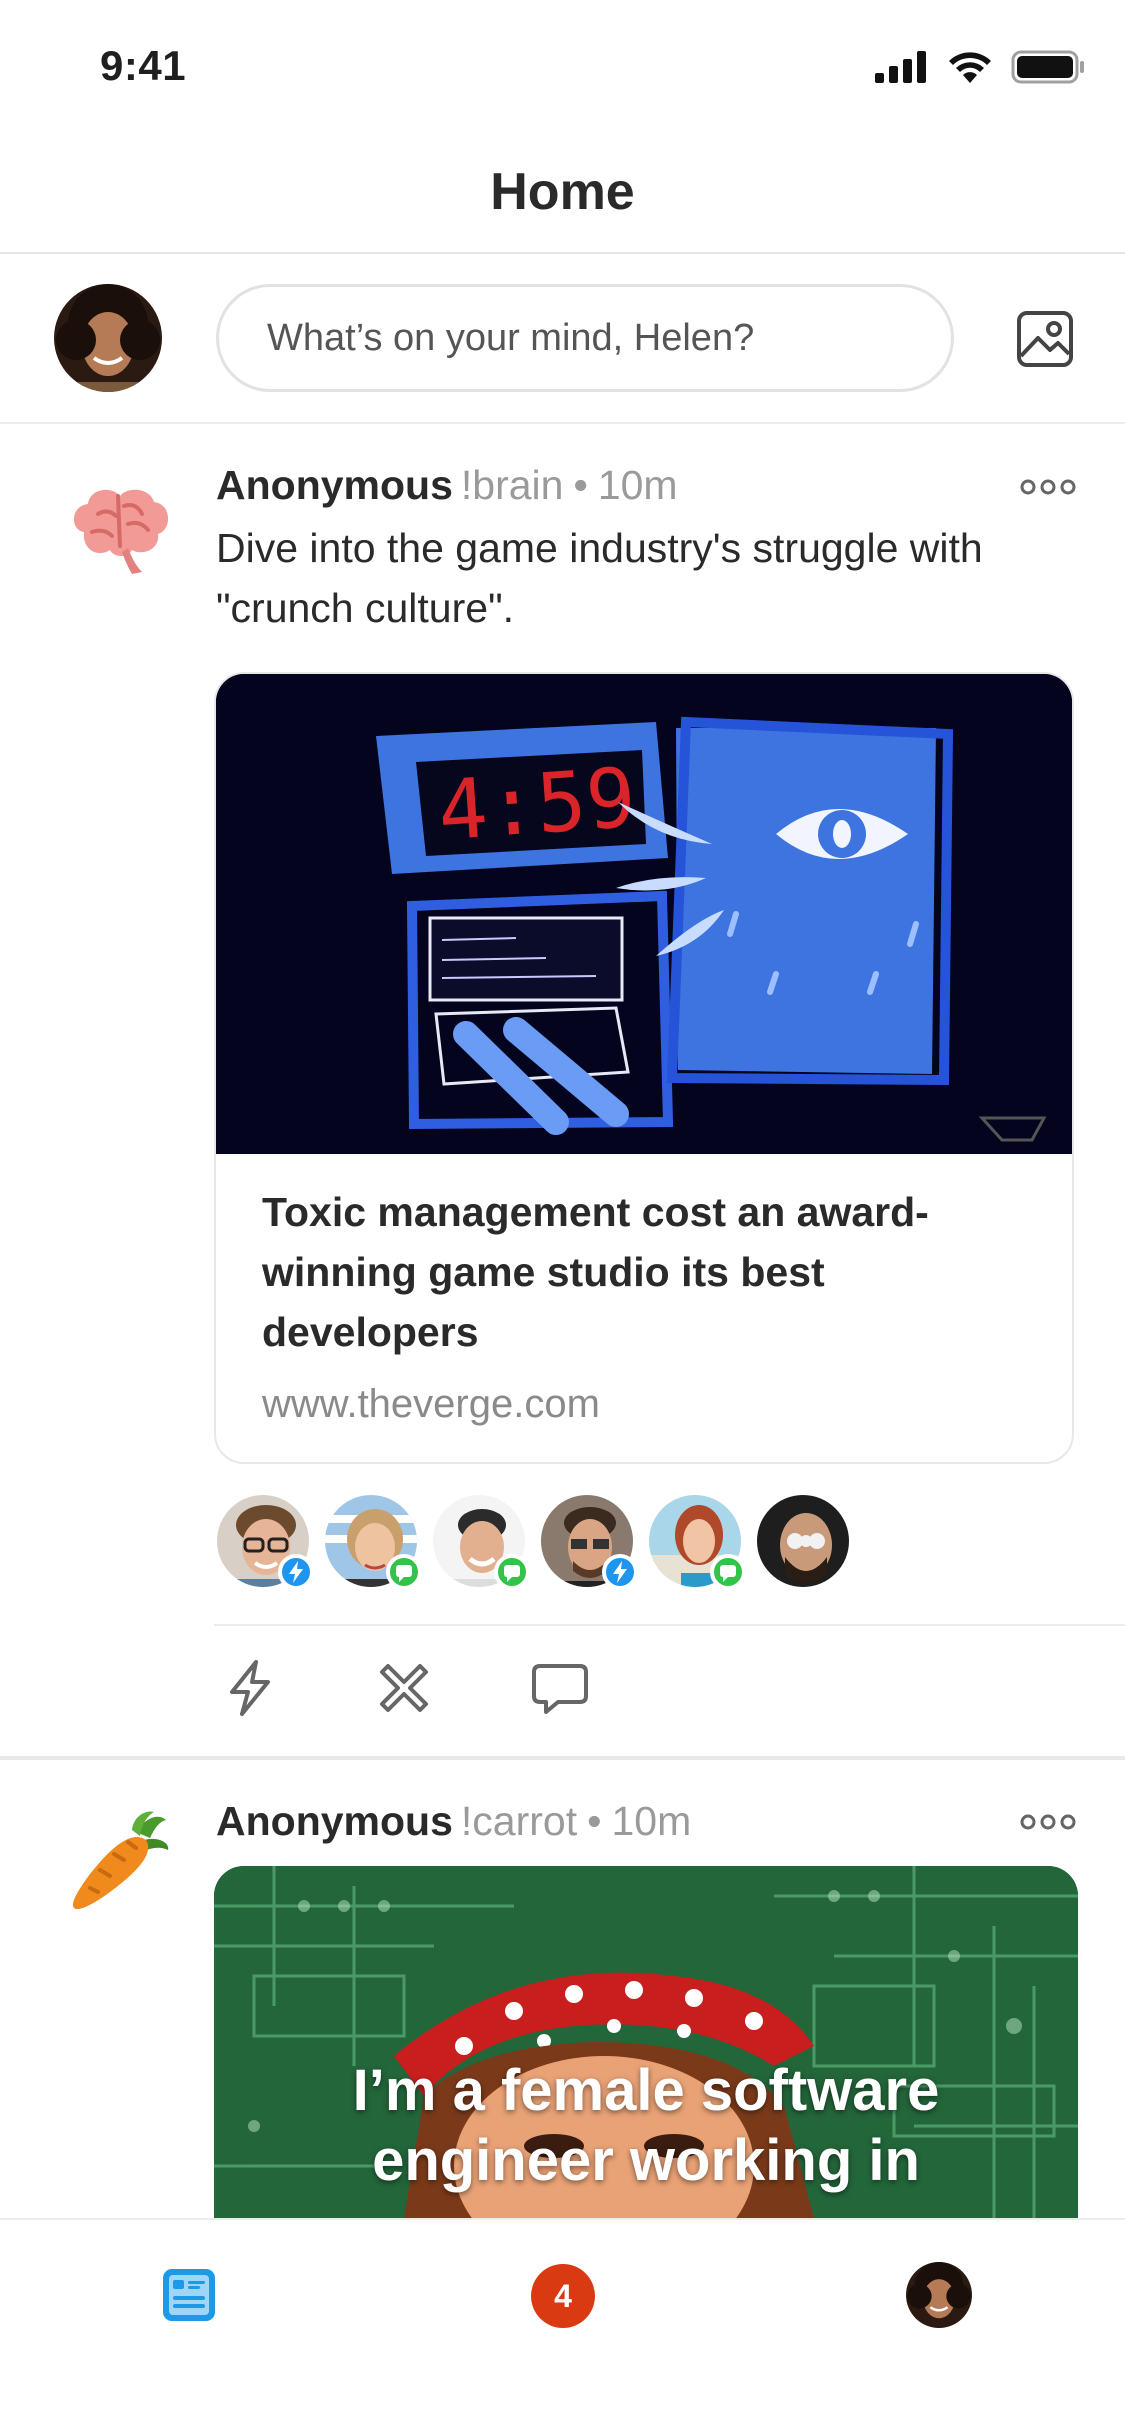  Describe the element at coordinates (189, 2295) in the screenshot. I see `tab-feed-icon` at that location.